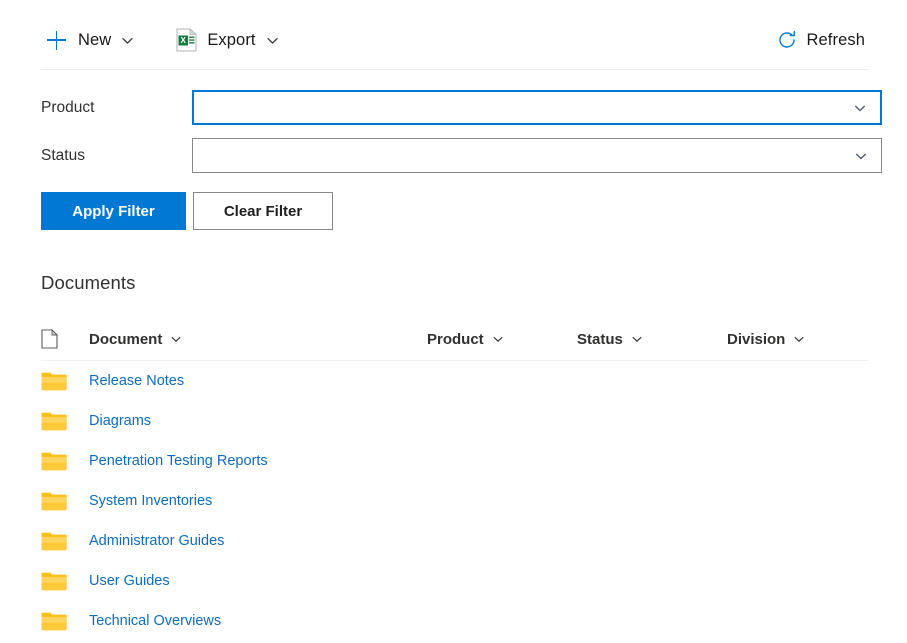 This screenshot has height=643, width=907. What do you see at coordinates (455, 541) in the screenshot?
I see `table-row: Administrator Guides` at bounding box center [455, 541].